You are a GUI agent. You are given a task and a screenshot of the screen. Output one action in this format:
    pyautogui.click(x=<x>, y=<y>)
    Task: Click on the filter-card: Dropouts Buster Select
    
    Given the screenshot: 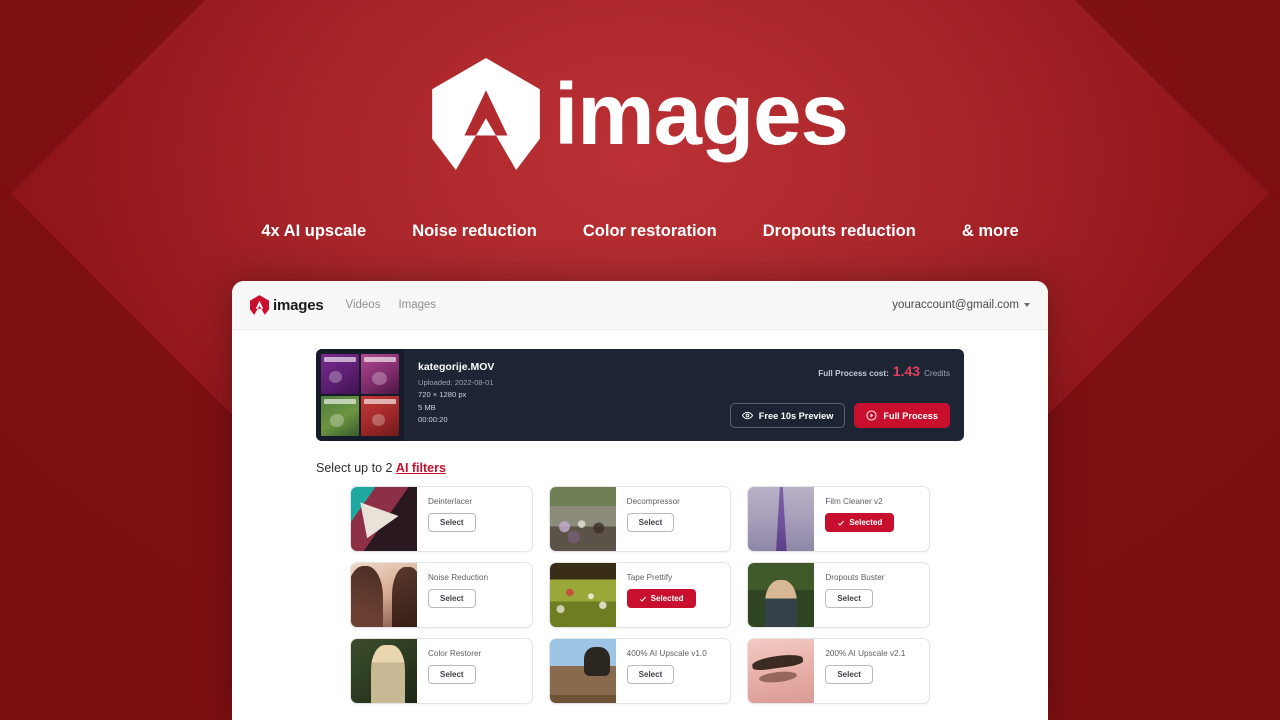 What is the action you would take?
    pyautogui.click(x=838, y=595)
    